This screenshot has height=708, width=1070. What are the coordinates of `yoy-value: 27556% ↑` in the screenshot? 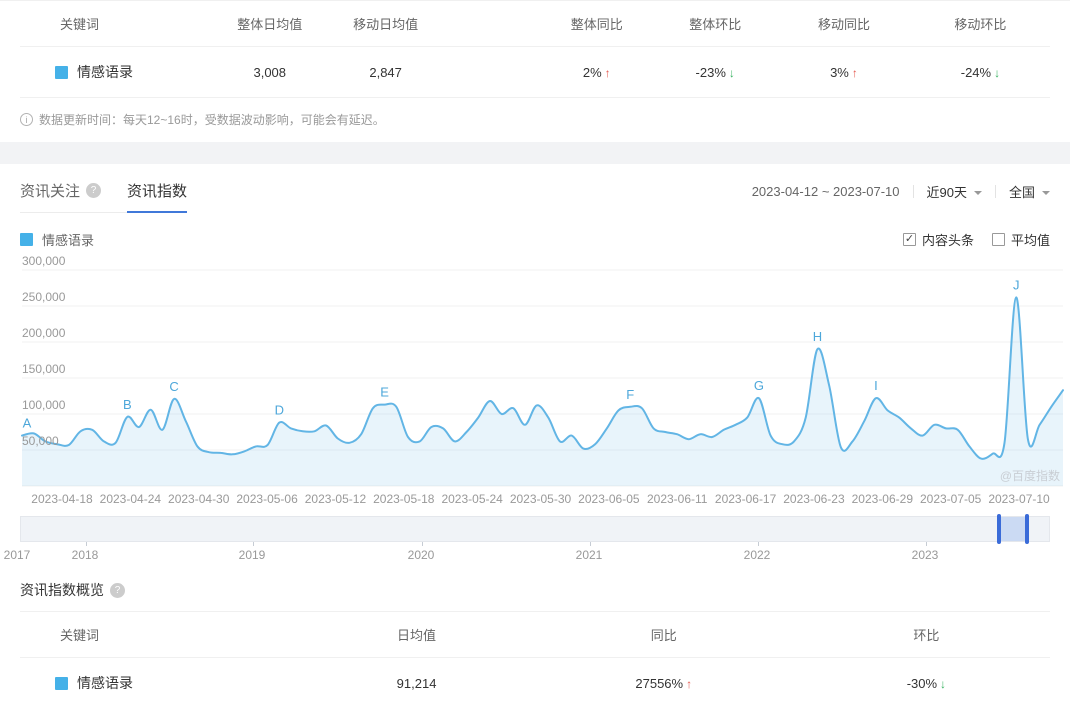 It's located at (664, 683).